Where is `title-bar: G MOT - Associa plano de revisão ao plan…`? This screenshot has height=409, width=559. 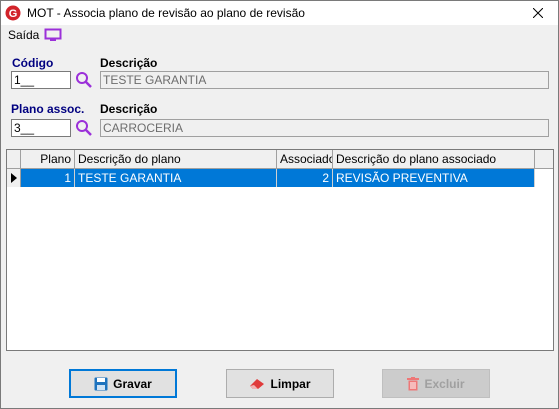
title-bar: G MOT - Associa plano de revisão ao plan… is located at coordinates (279, 13).